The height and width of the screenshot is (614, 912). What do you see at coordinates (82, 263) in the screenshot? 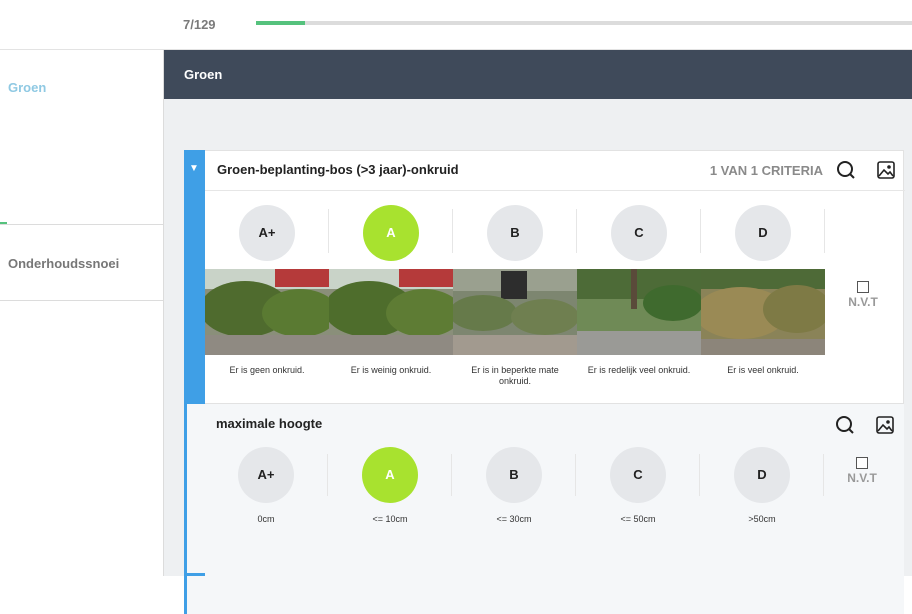
I see `sidebar-item-onderhoudssnoei: Onderhoudssnoei` at bounding box center [82, 263].